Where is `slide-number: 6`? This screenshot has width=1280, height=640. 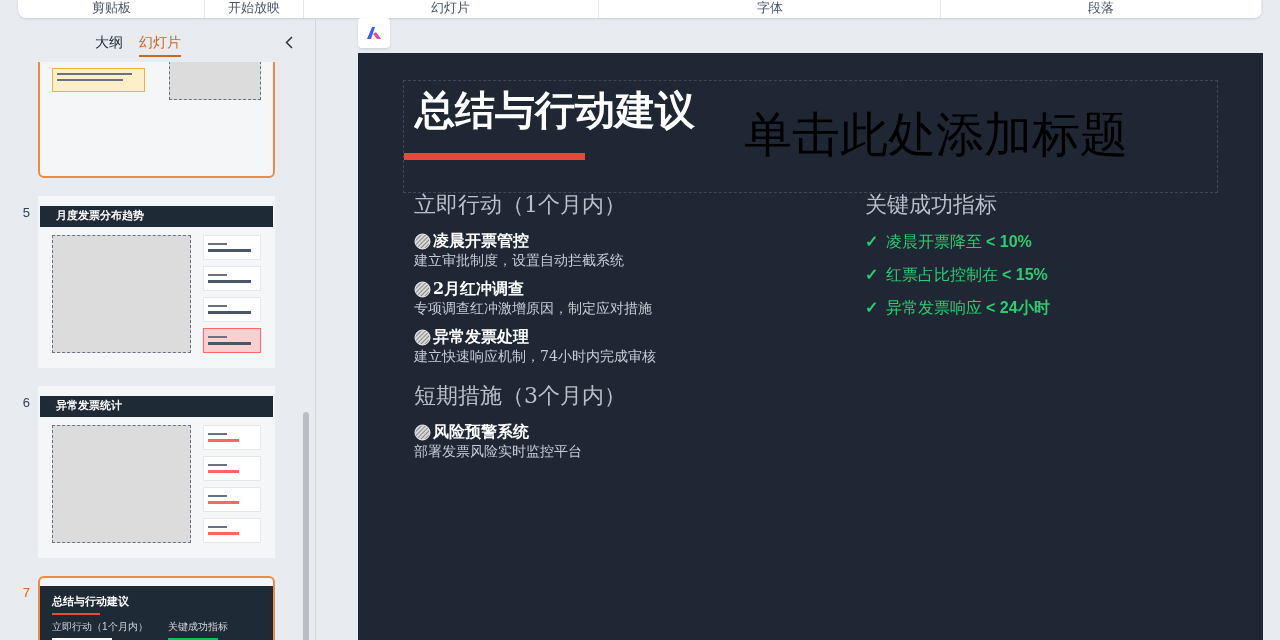 slide-number: 6 is located at coordinates (26, 402).